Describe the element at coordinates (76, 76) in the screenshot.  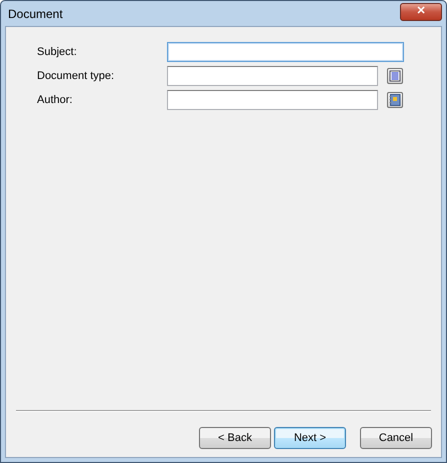
I see `field-label: Document type:` at that location.